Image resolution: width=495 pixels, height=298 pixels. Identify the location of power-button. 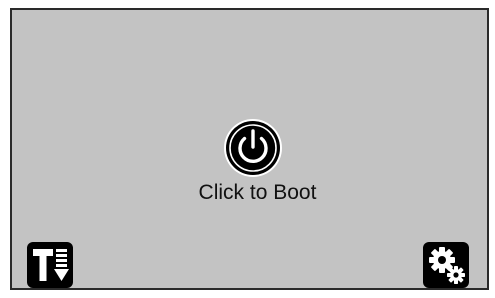
(253, 148).